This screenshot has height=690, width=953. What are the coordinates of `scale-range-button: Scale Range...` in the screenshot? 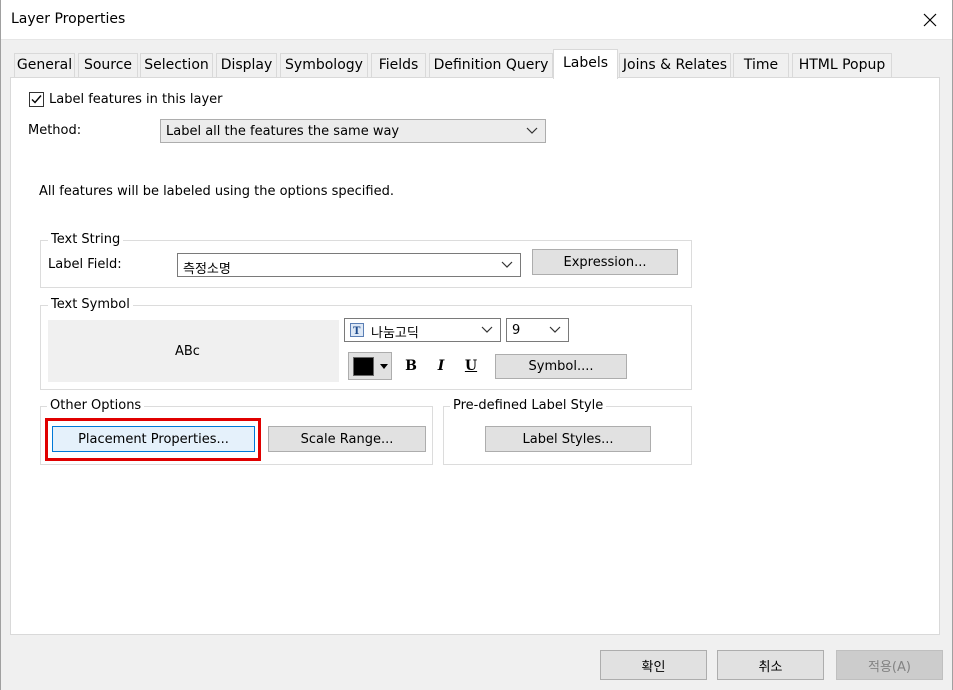 It's located at (347, 439).